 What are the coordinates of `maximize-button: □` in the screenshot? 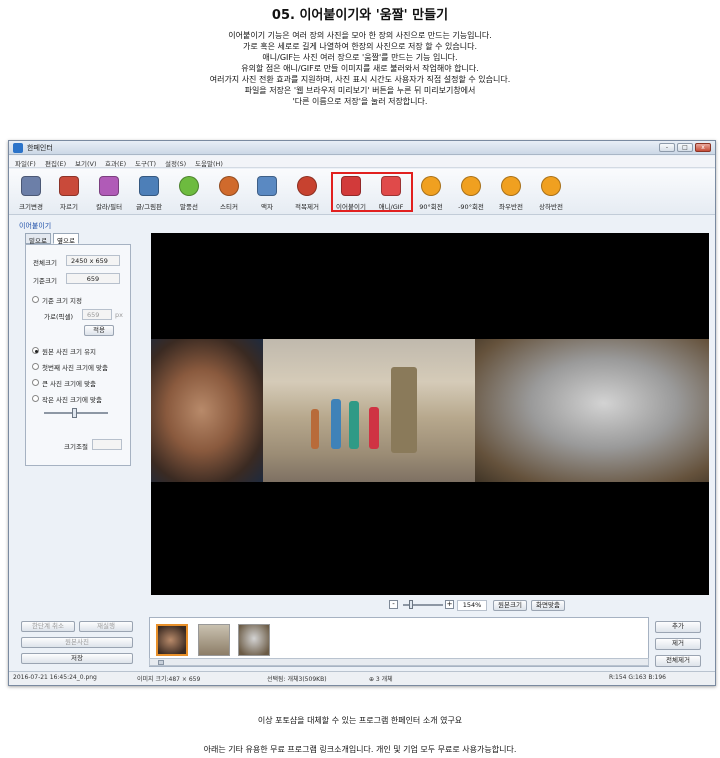 It's located at (685, 147).